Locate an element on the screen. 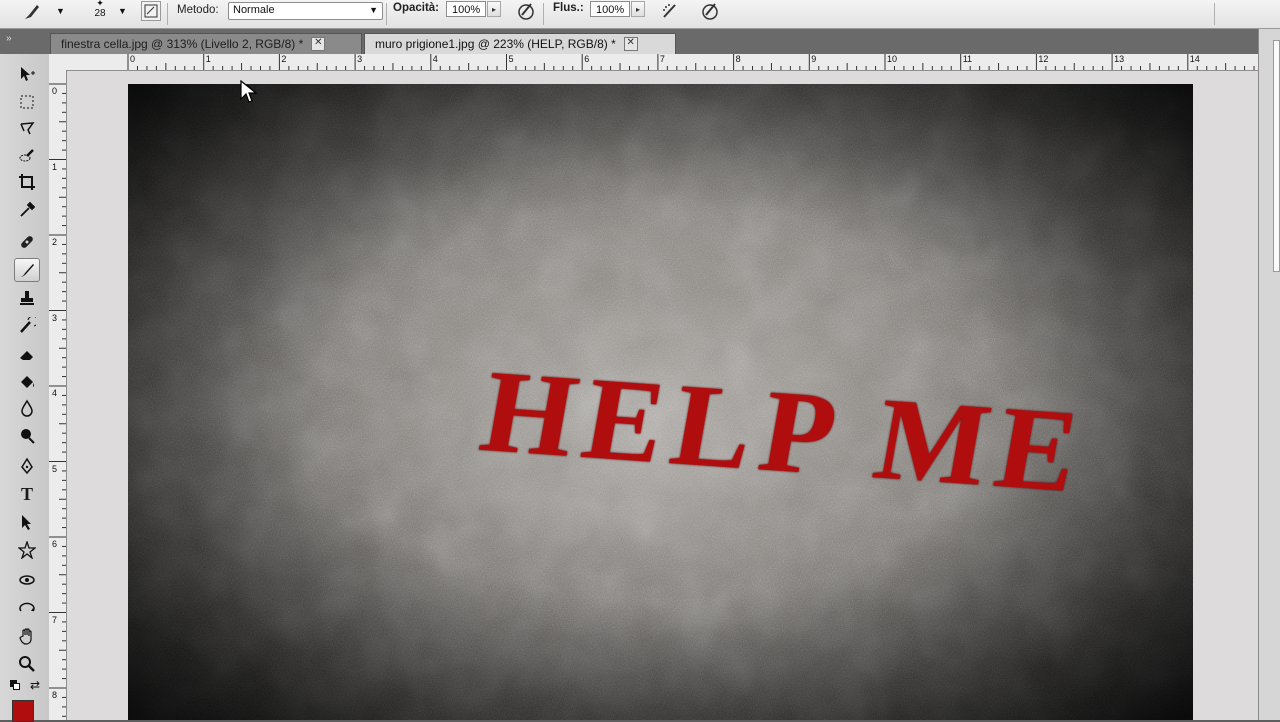  lasso-icon is located at coordinates (27, 128).